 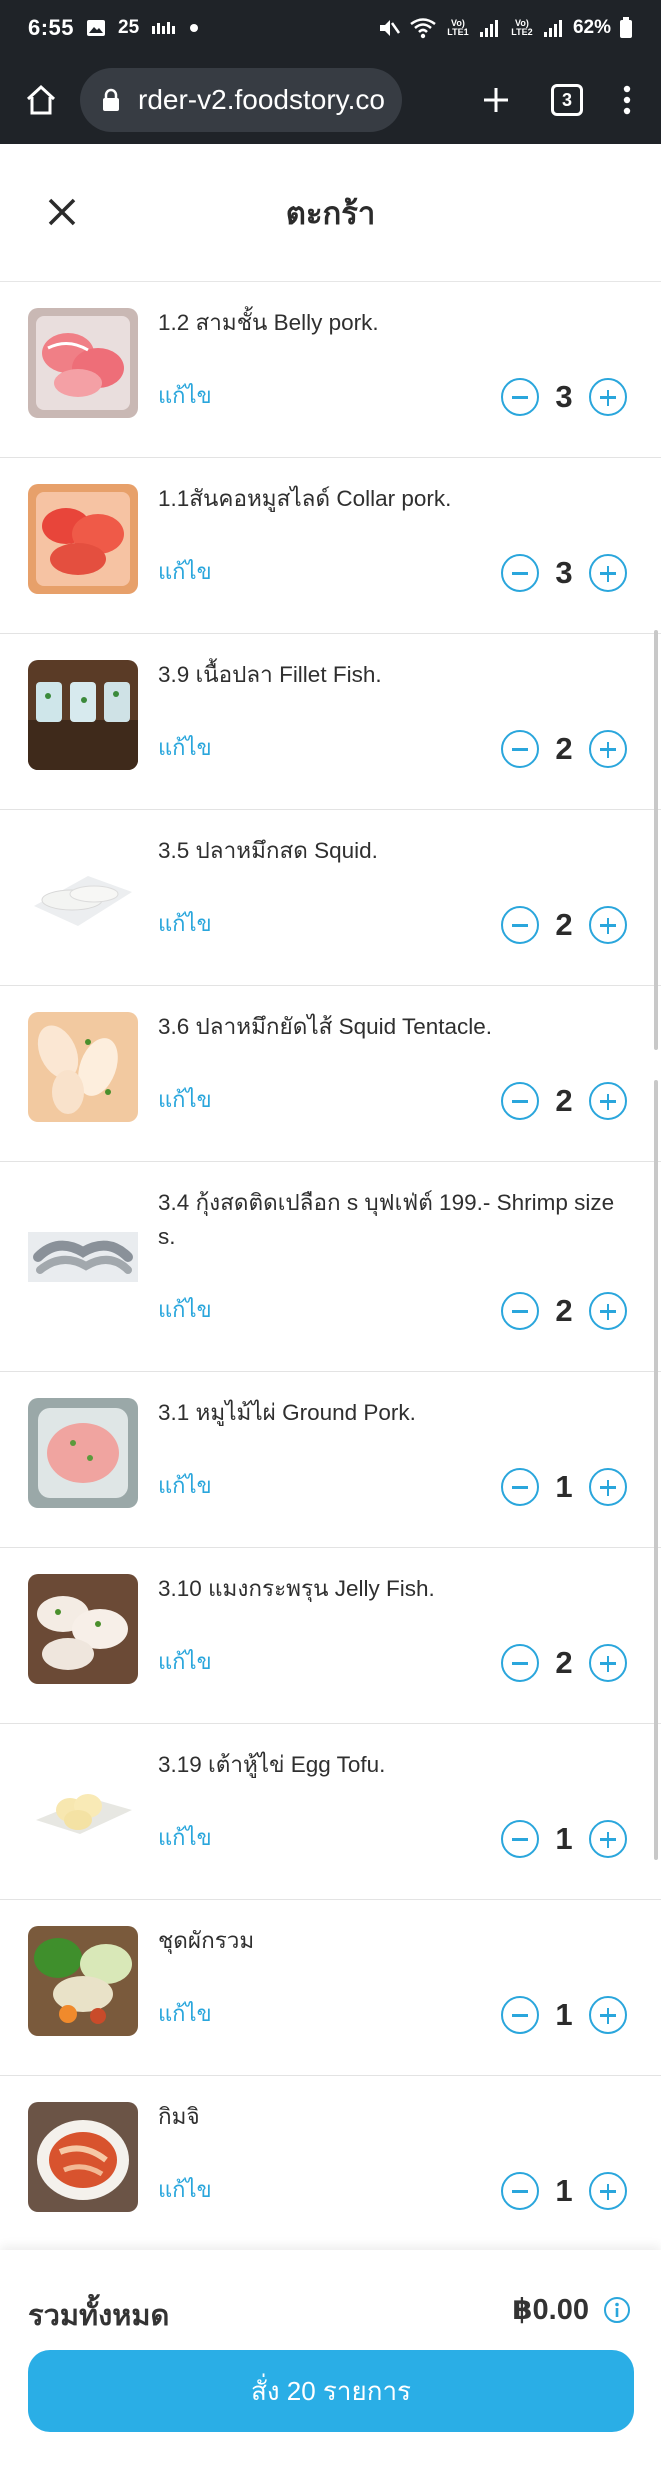 I want to click on item-name: 3.6 ปลาหมึกยัดไส้ Squid Tentacle., so click(x=325, y=1026).